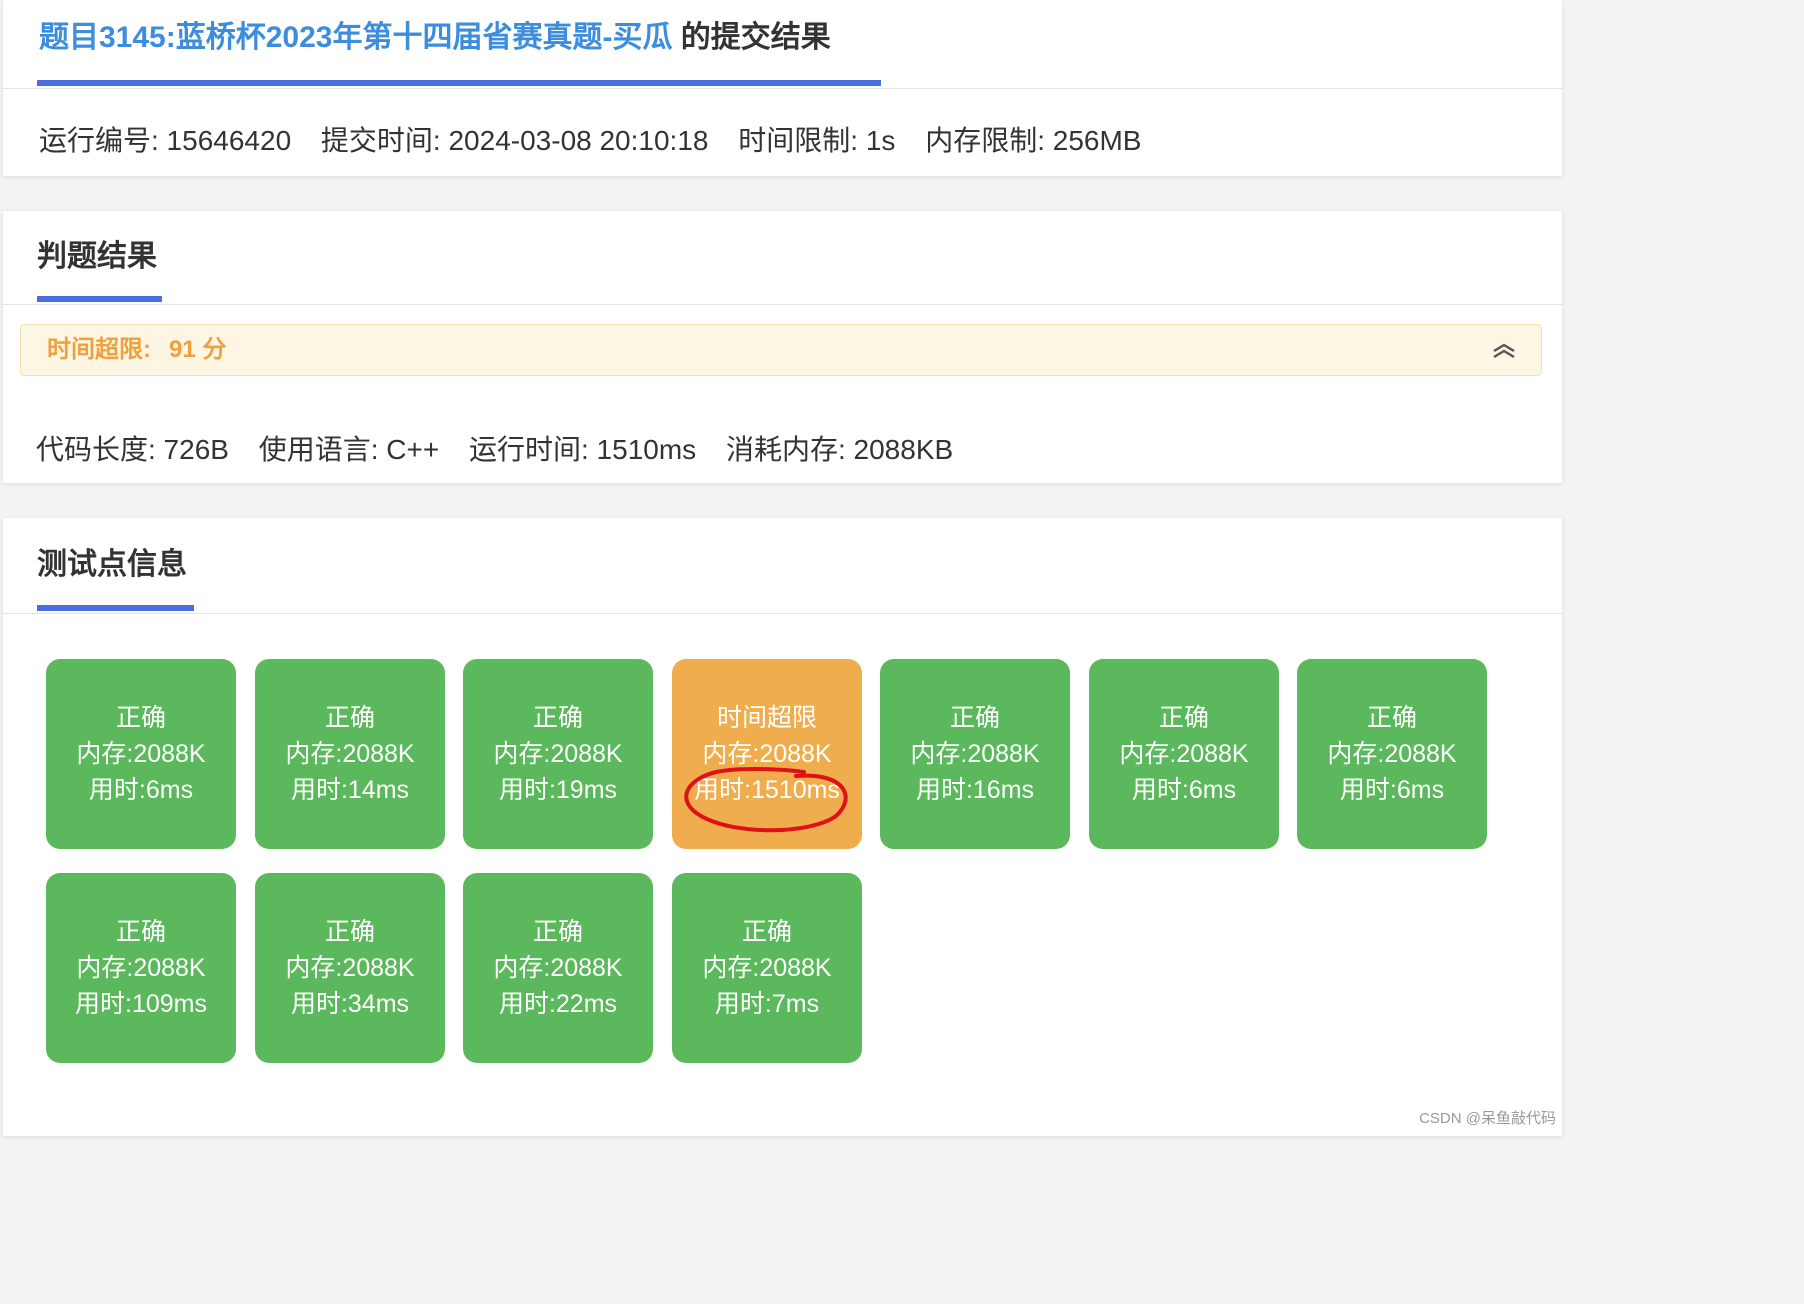 The height and width of the screenshot is (1304, 1804). Describe the element at coordinates (97, 256) in the screenshot. I see `judge-result-title: 判题结果` at that location.